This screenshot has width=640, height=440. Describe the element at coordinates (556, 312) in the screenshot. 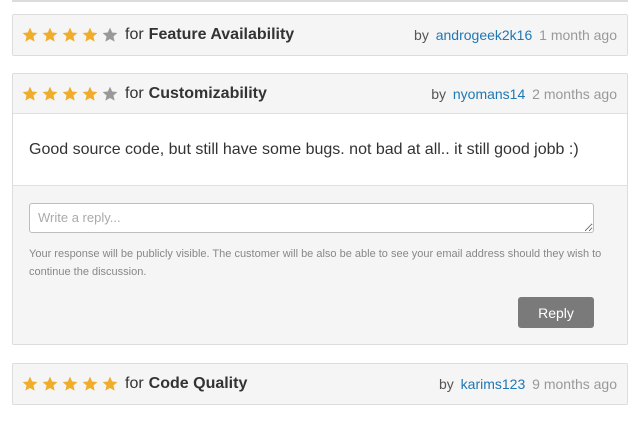

I see `reply-button: Reply` at that location.